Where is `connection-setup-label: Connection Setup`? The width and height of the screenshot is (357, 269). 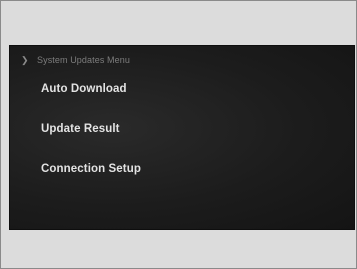 connection-setup-label: Connection Setup is located at coordinates (91, 169).